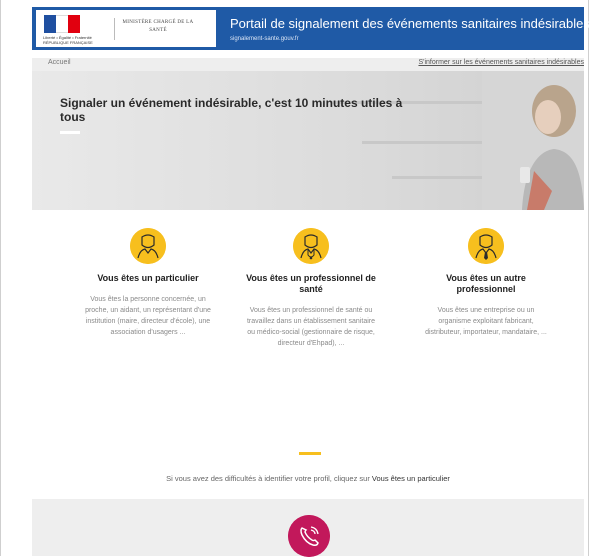 The image size is (589, 557). What do you see at coordinates (309, 536) in the screenshot?
I see `phone-icon` at bounding box center [309, 536].